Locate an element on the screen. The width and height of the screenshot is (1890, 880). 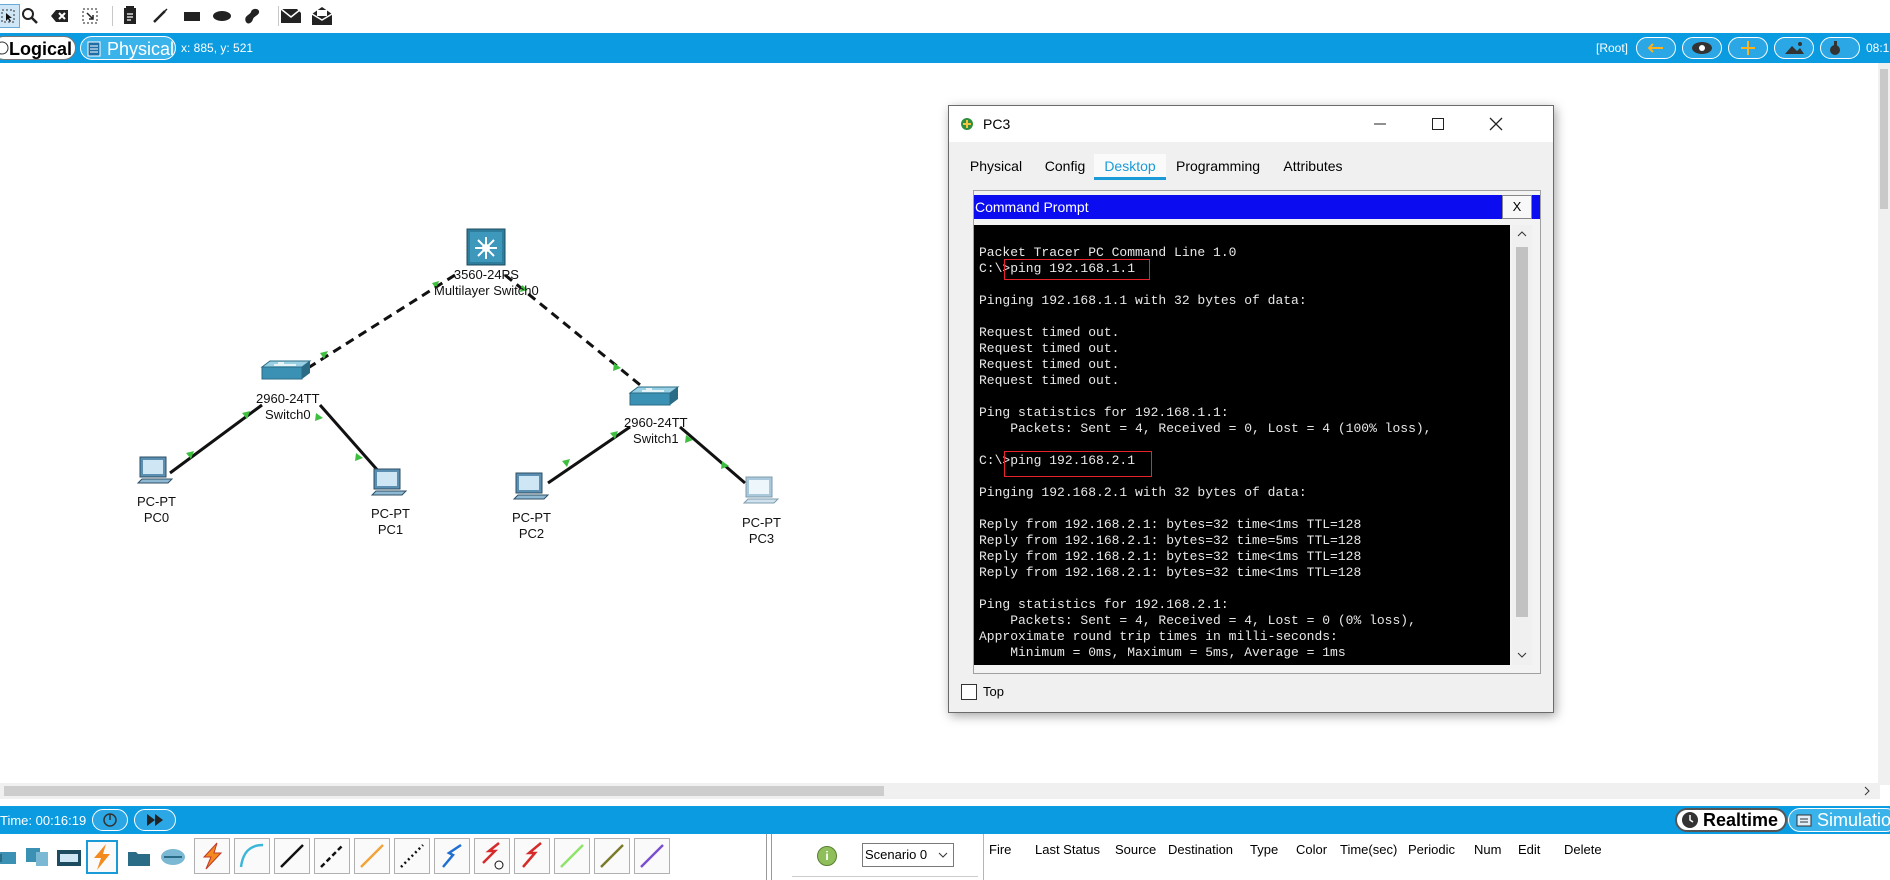
serial-dte-button is located at coordinates (532, 856).